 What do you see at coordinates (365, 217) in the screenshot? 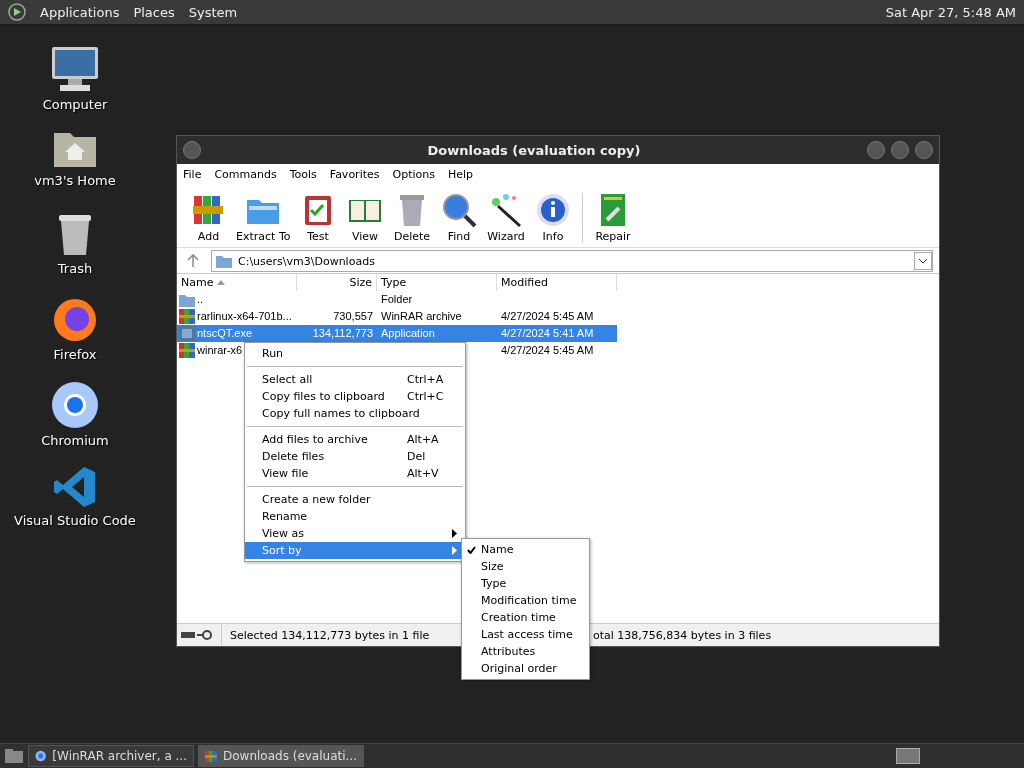
I see `toolbar-button: View` at bounding box center [365, 217].